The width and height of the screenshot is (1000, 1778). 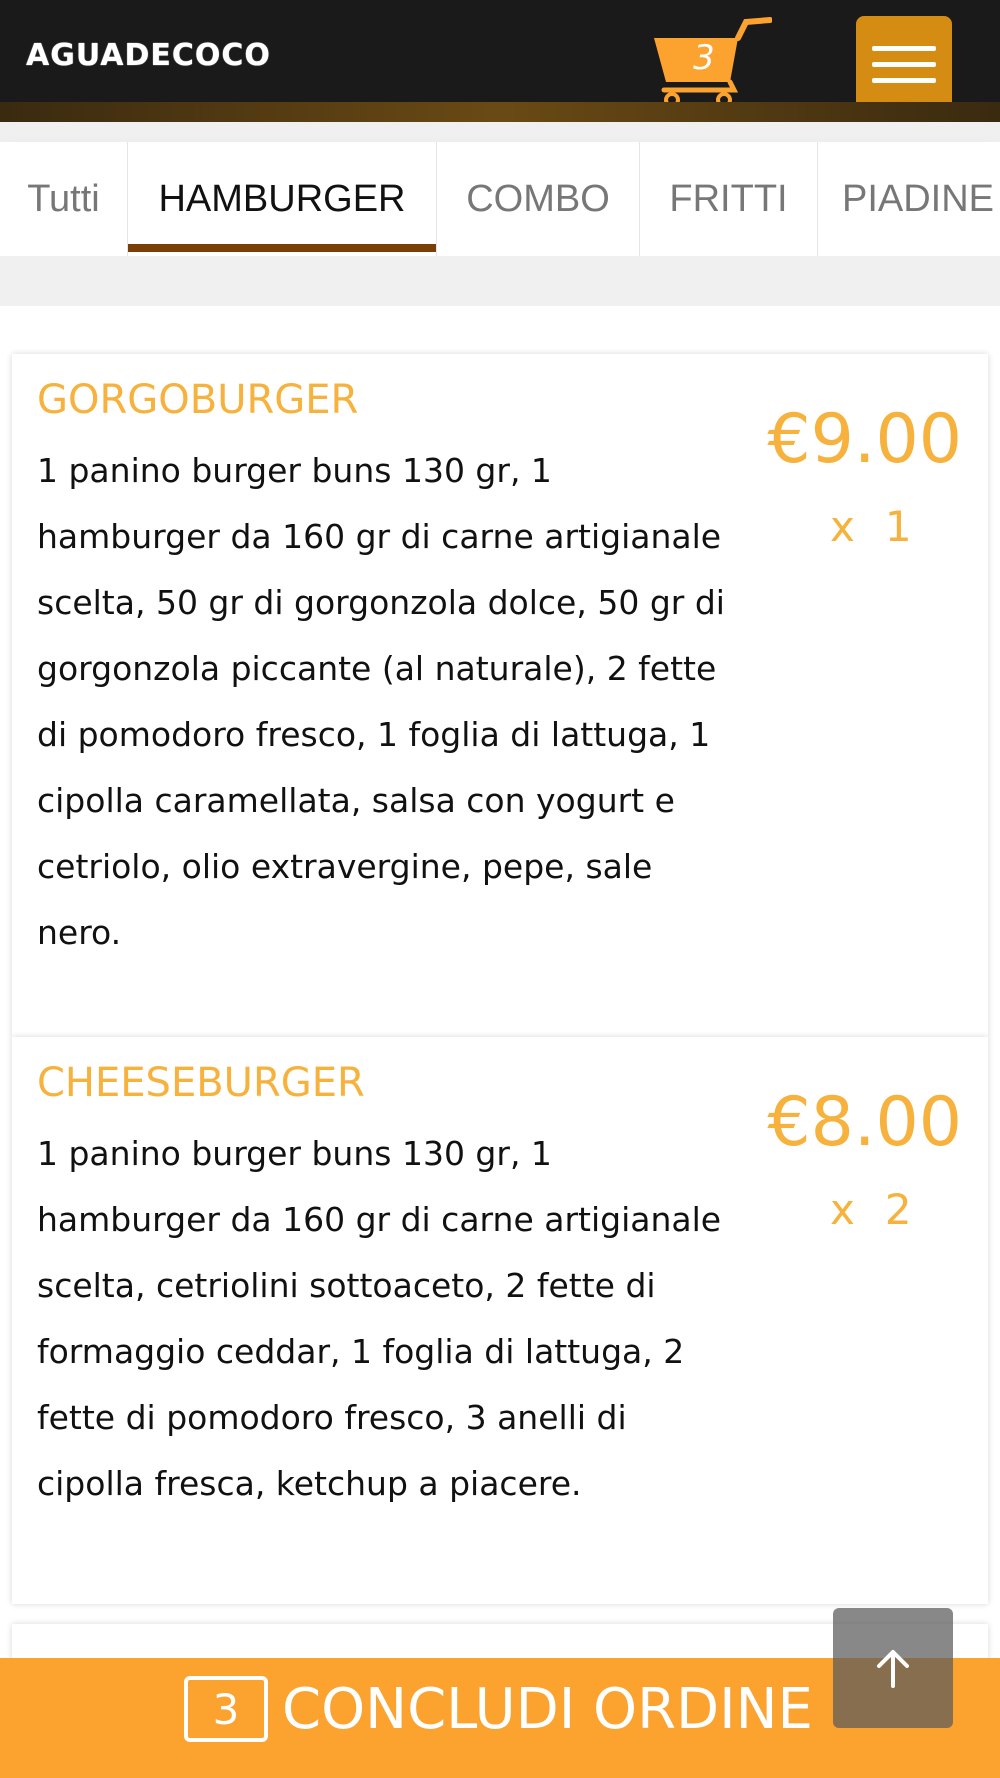 What do you see at coordinates (500, 61) in the screenshot?
I see `app-header: AGUADECOCO 3` at bounding box center [500, 61].